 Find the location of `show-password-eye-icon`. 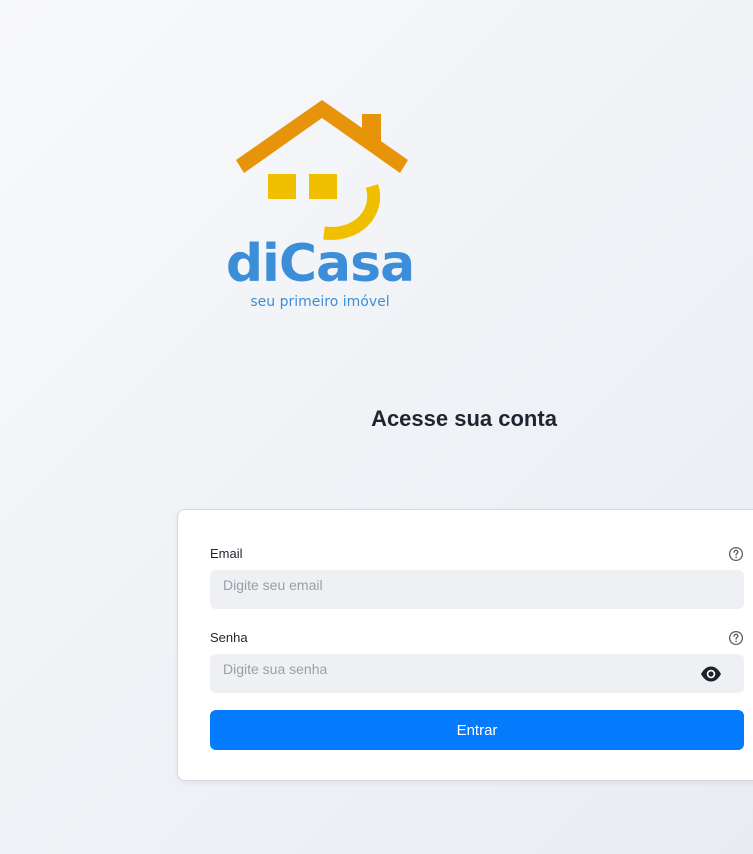

show-password-eye-icon is located at coordinates (711, 674).